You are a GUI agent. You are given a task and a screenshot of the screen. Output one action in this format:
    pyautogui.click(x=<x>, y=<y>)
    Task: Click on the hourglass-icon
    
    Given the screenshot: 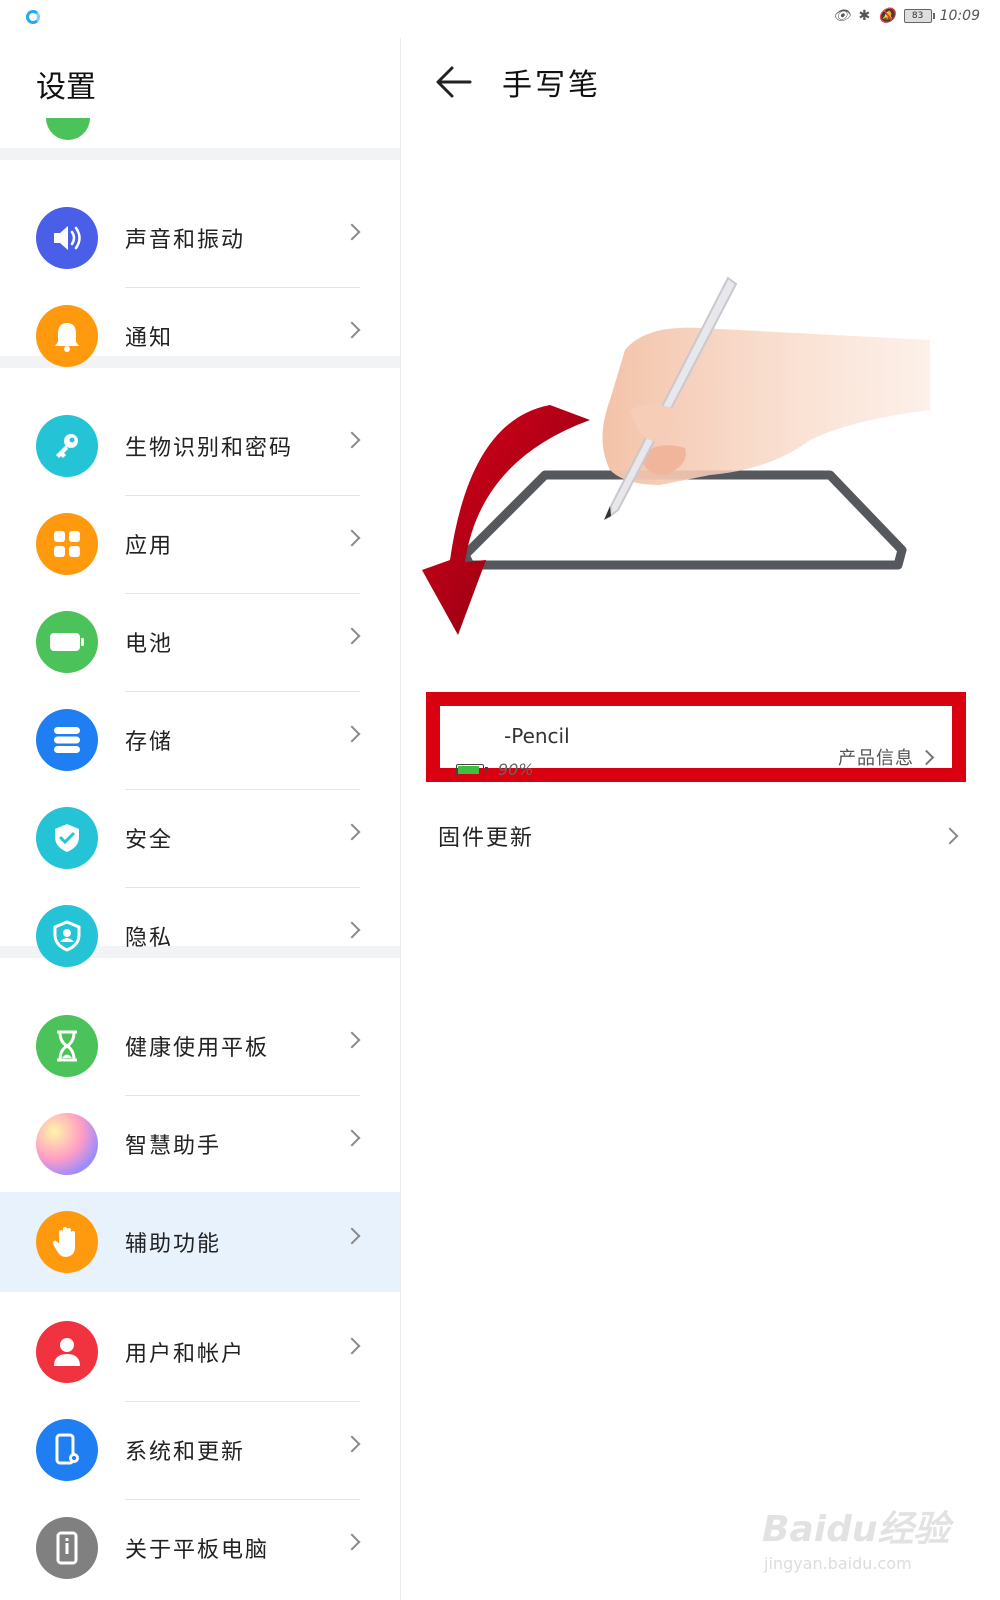 What is the action you would take?
    pyautogui.click(x=67, y=1046)
    